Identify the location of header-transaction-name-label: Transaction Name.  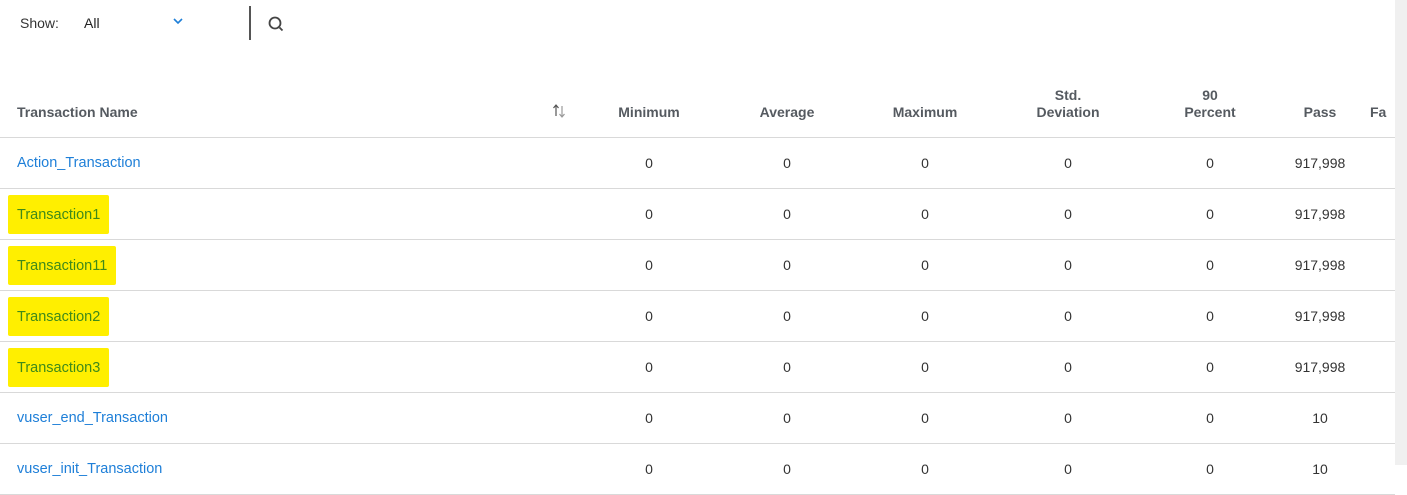
(77, 112).